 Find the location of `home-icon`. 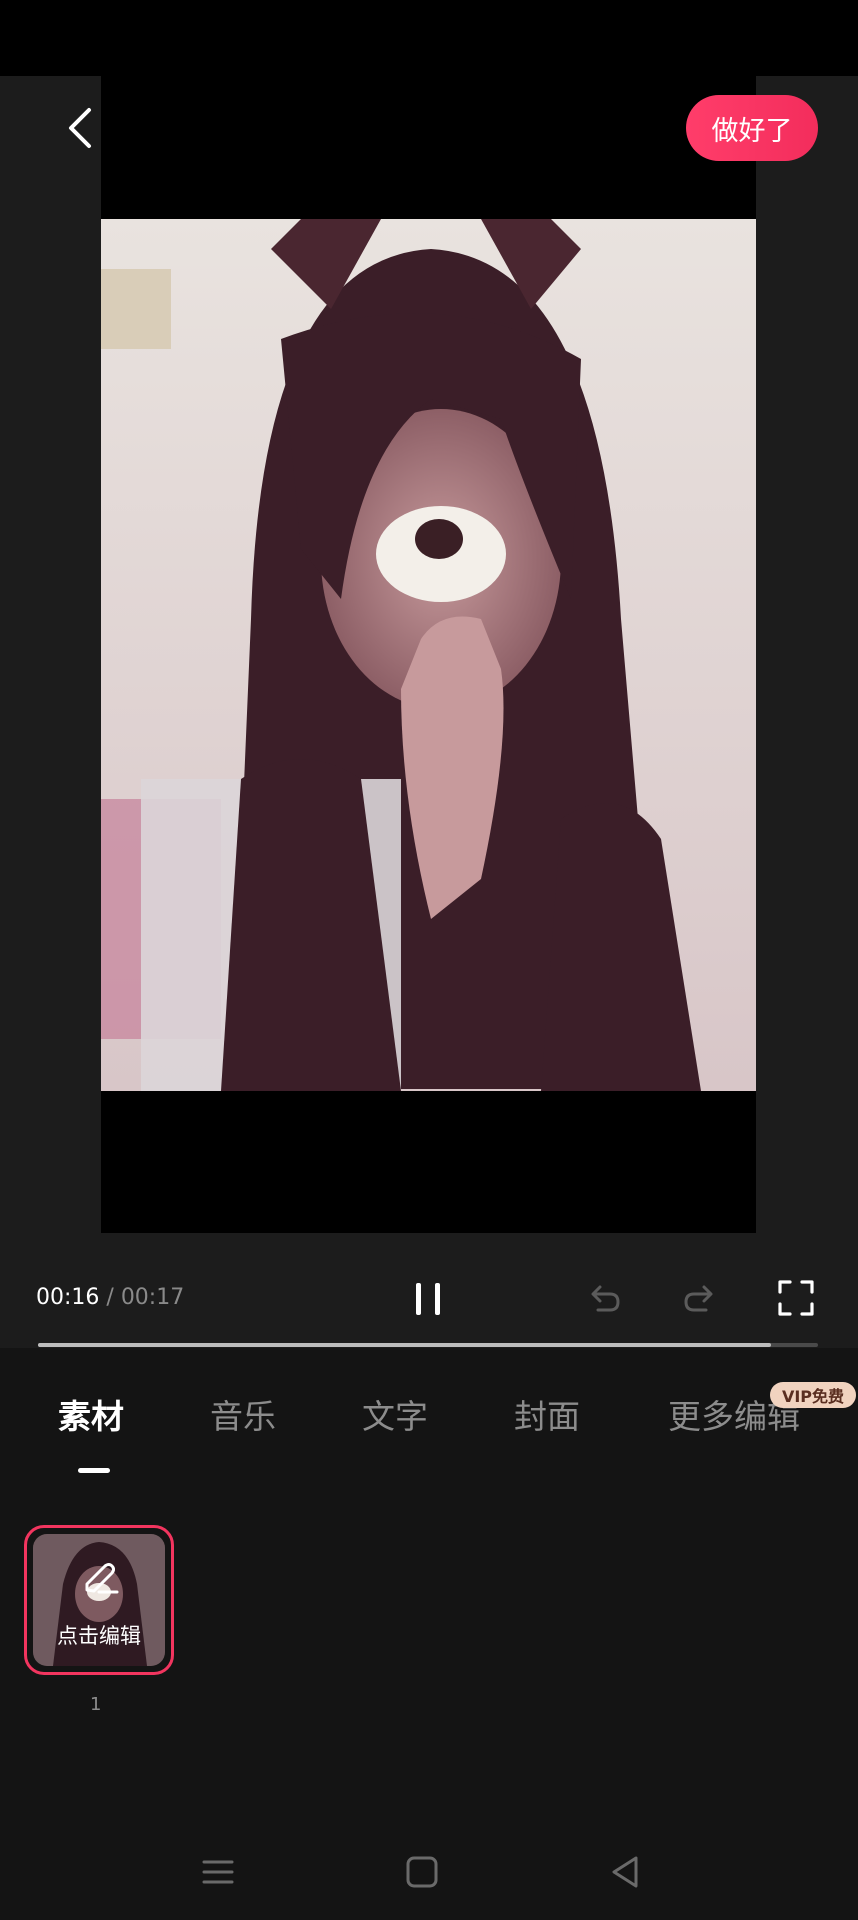

home-icon is located at coordinates (422, 1872).